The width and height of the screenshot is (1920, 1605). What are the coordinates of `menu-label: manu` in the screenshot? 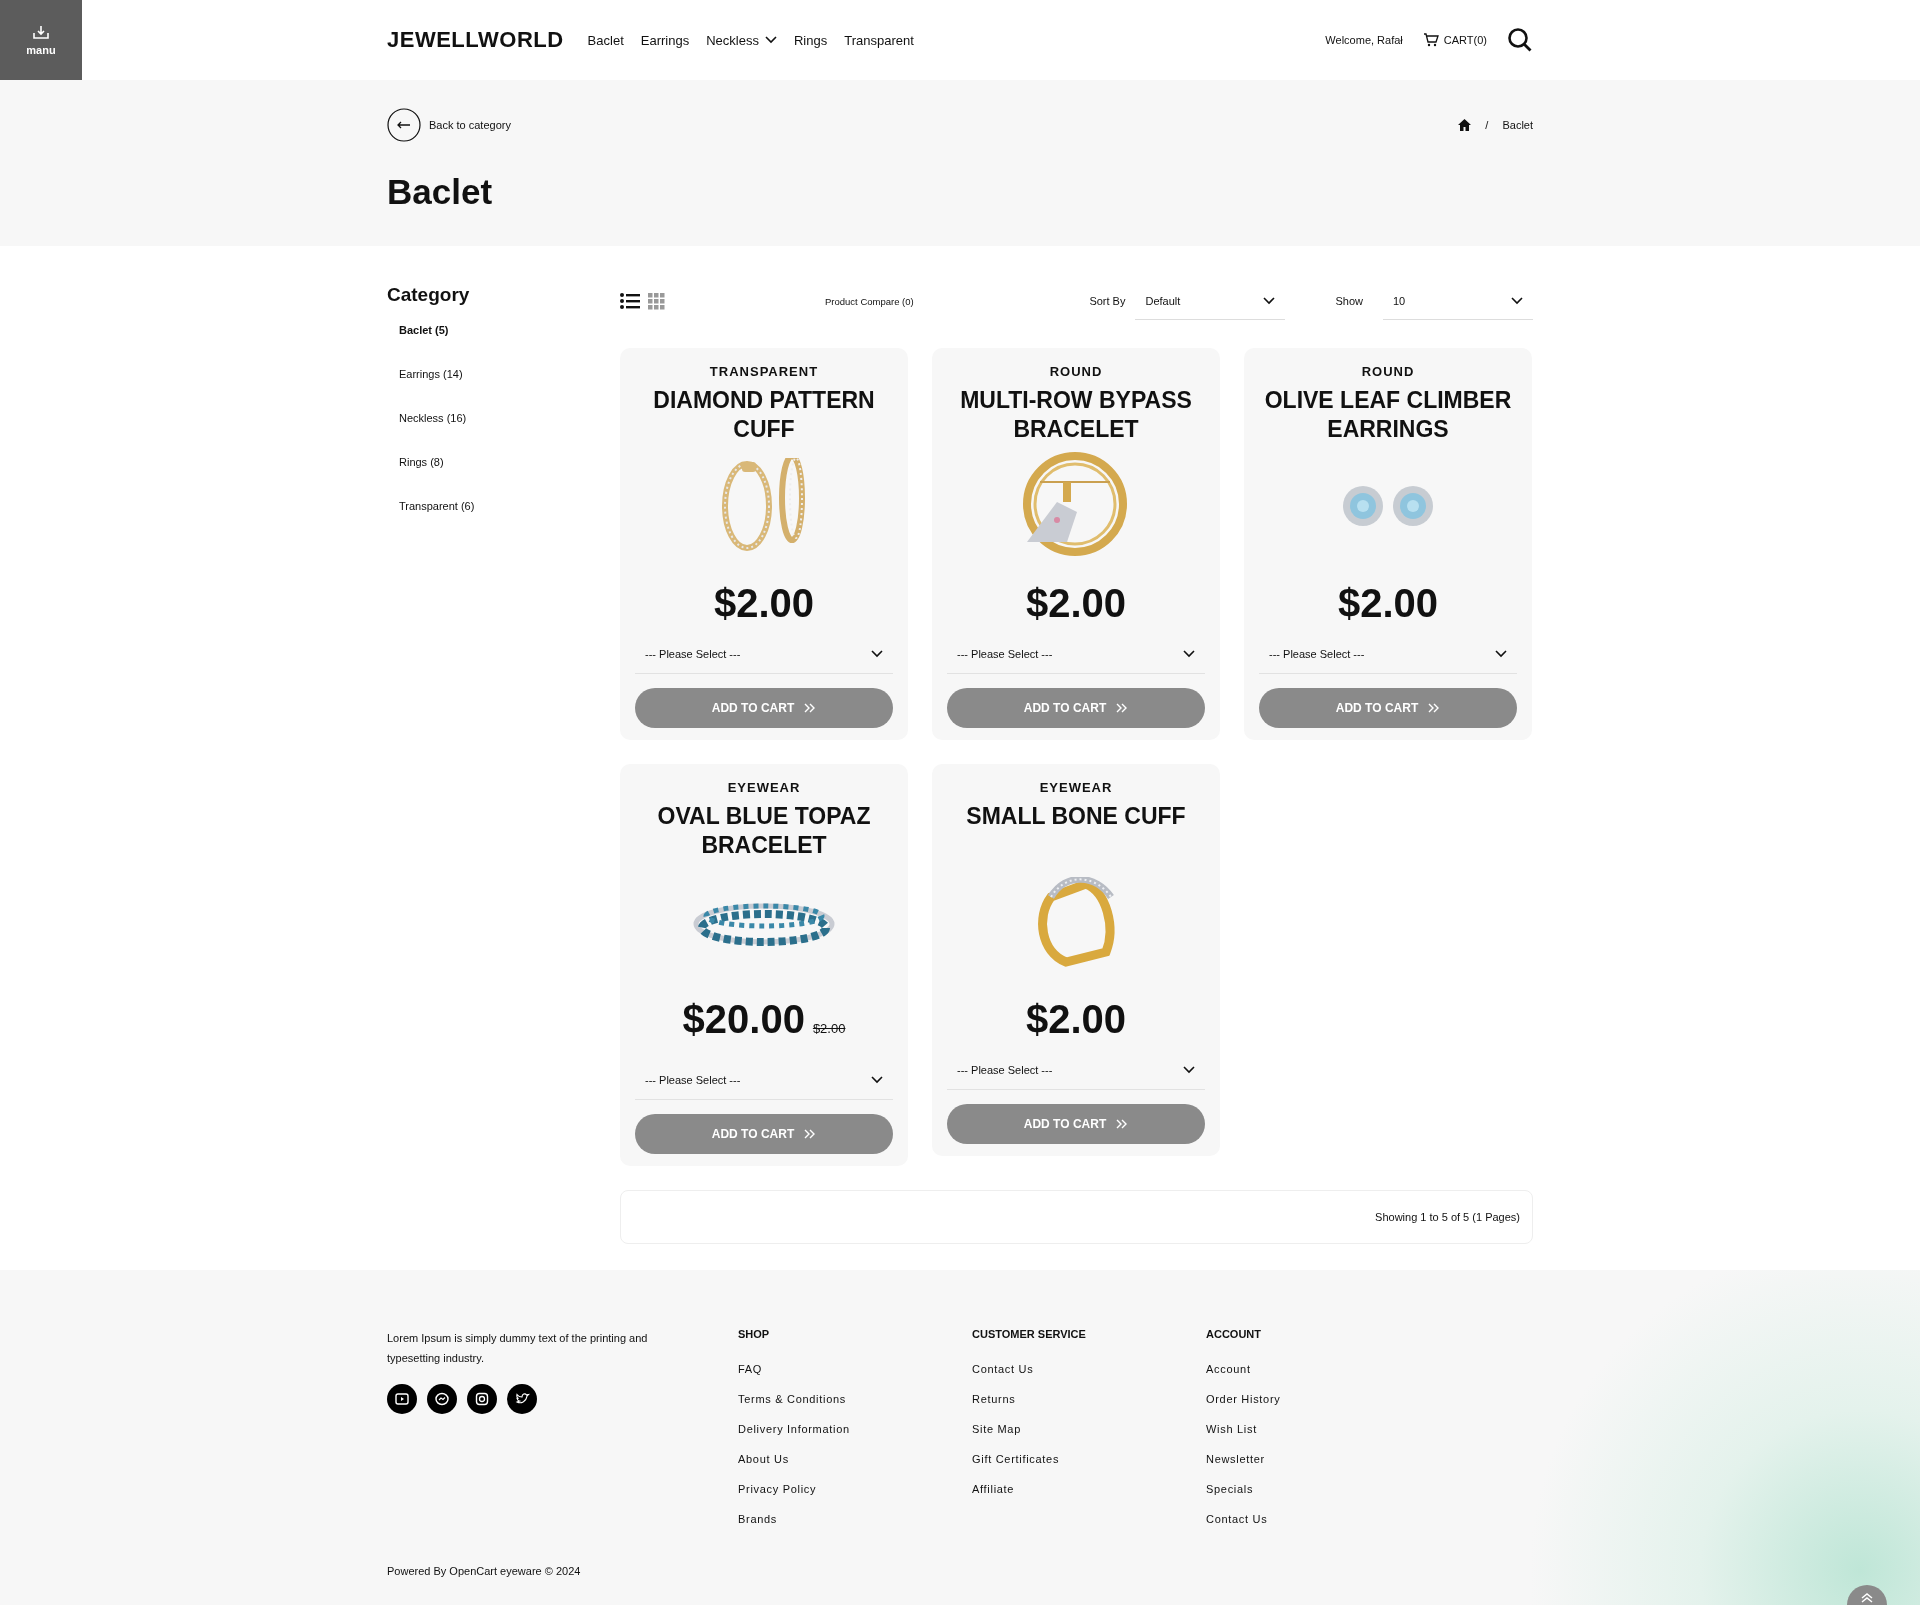 It's located at (41, 50).